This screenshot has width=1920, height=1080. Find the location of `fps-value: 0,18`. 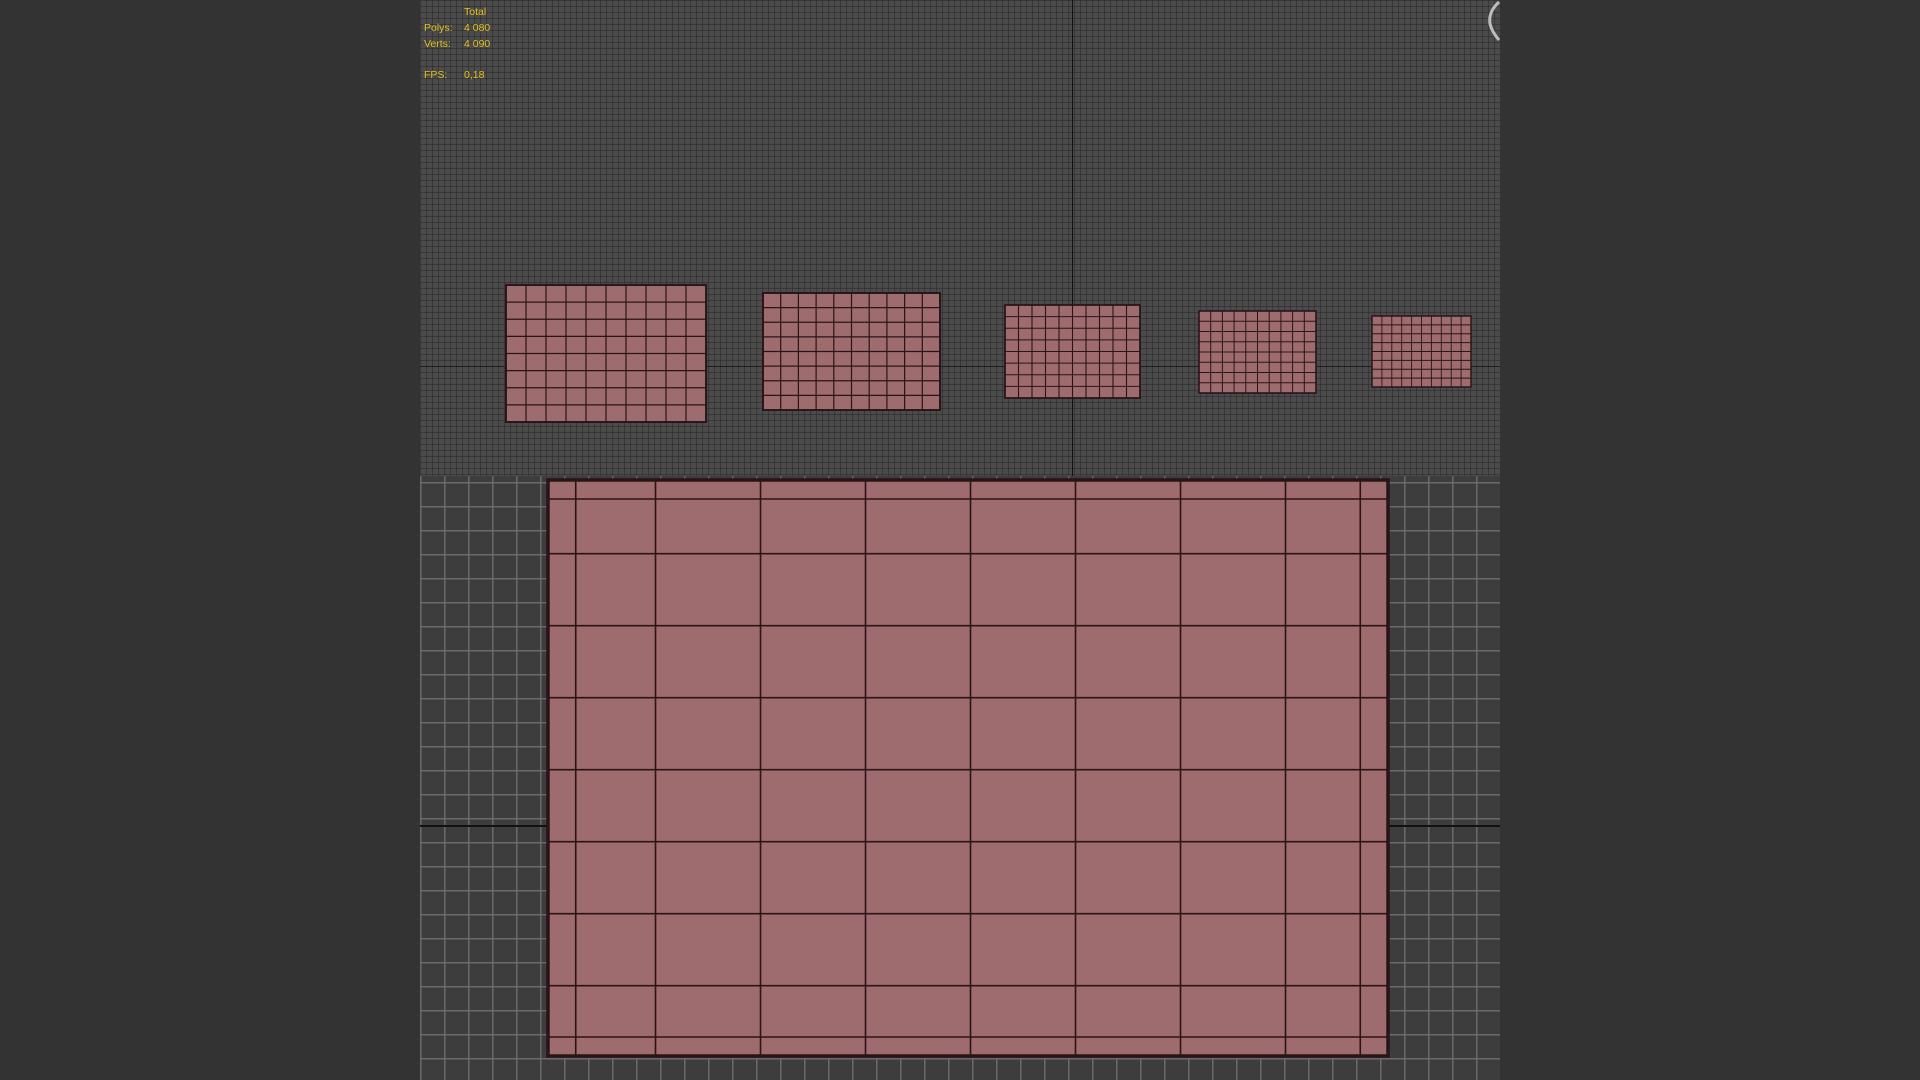

fps-value: 0,18 is located at coordinates (474, 75).